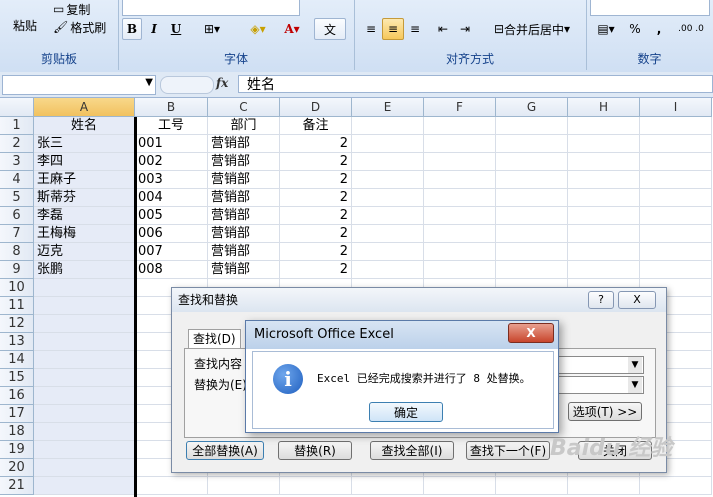 This screenshot has height=497, width=713. What do you see at coordinates (17, 198) in the screenshot?
I see `row-header-5: 5` at bounding box center [17, 198].